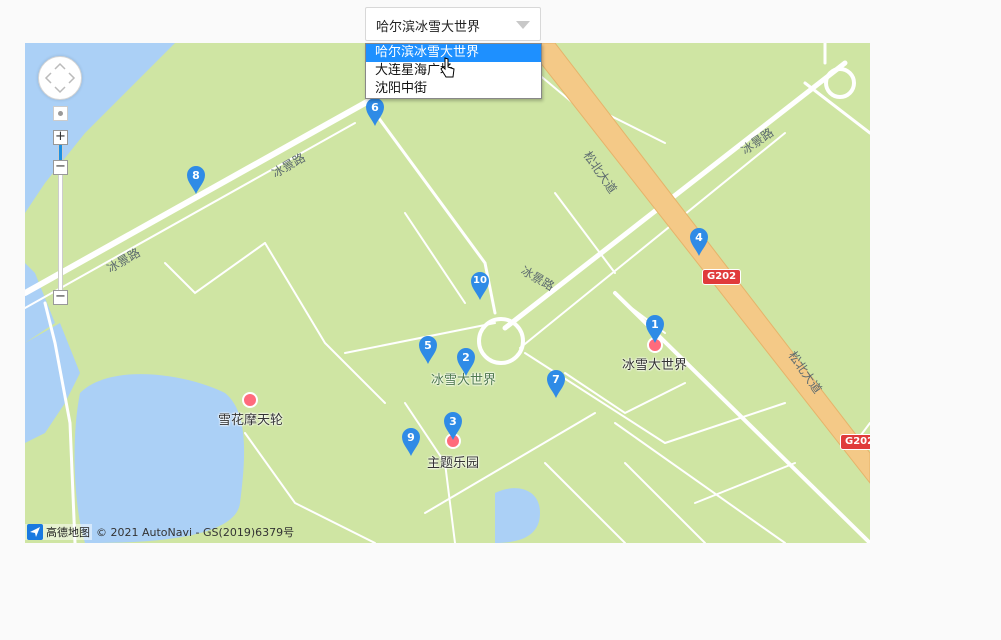  I want to click on pan-arrows-icon, so click(60, 78).